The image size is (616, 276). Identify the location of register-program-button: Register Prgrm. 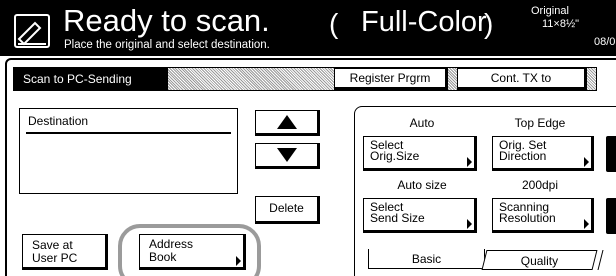
(391, 79).